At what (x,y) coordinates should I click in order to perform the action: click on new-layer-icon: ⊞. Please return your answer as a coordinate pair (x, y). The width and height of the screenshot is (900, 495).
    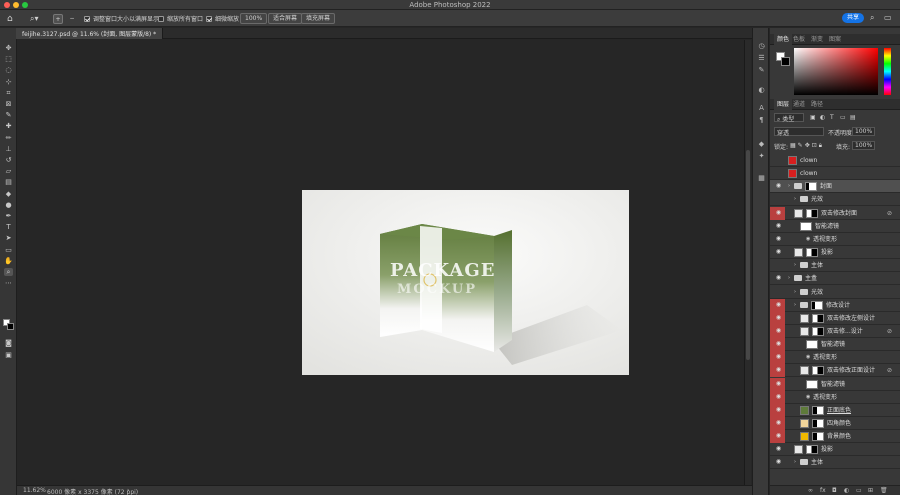
    Looking at the image, I should click on (870, 490).